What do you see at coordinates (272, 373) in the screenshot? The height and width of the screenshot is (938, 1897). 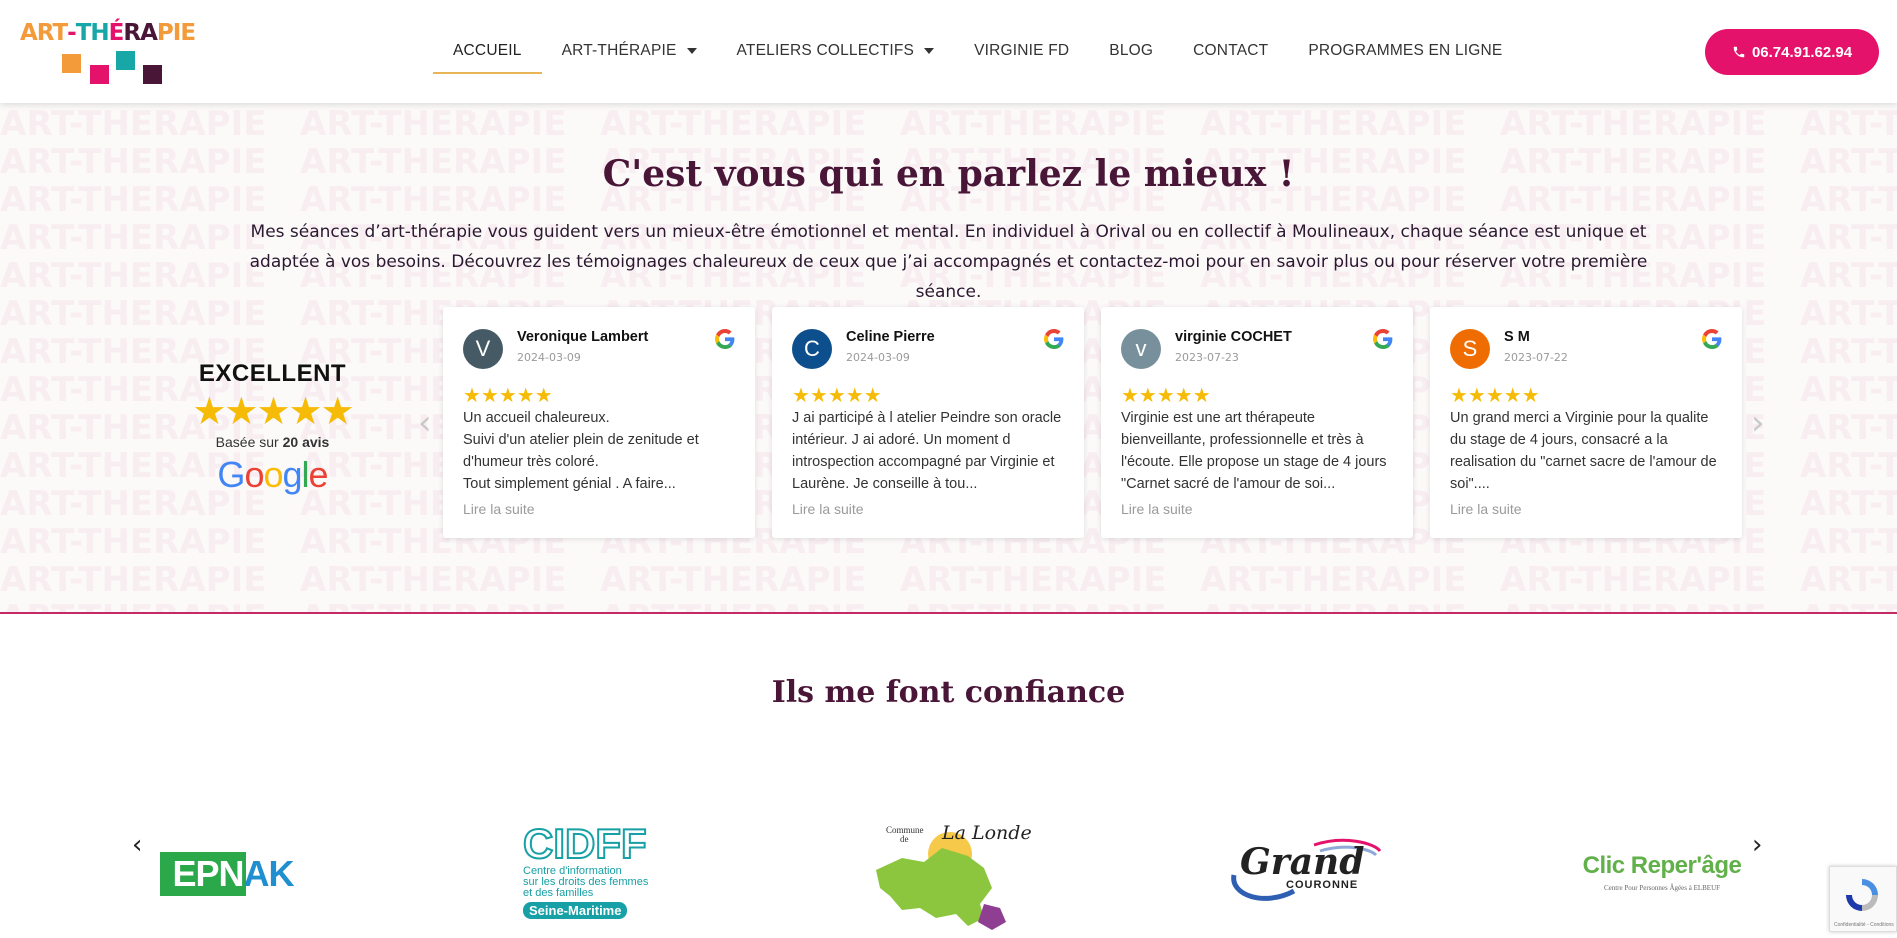 I see `rating-label: EXCELLENT` at bounding box center [272, 373].